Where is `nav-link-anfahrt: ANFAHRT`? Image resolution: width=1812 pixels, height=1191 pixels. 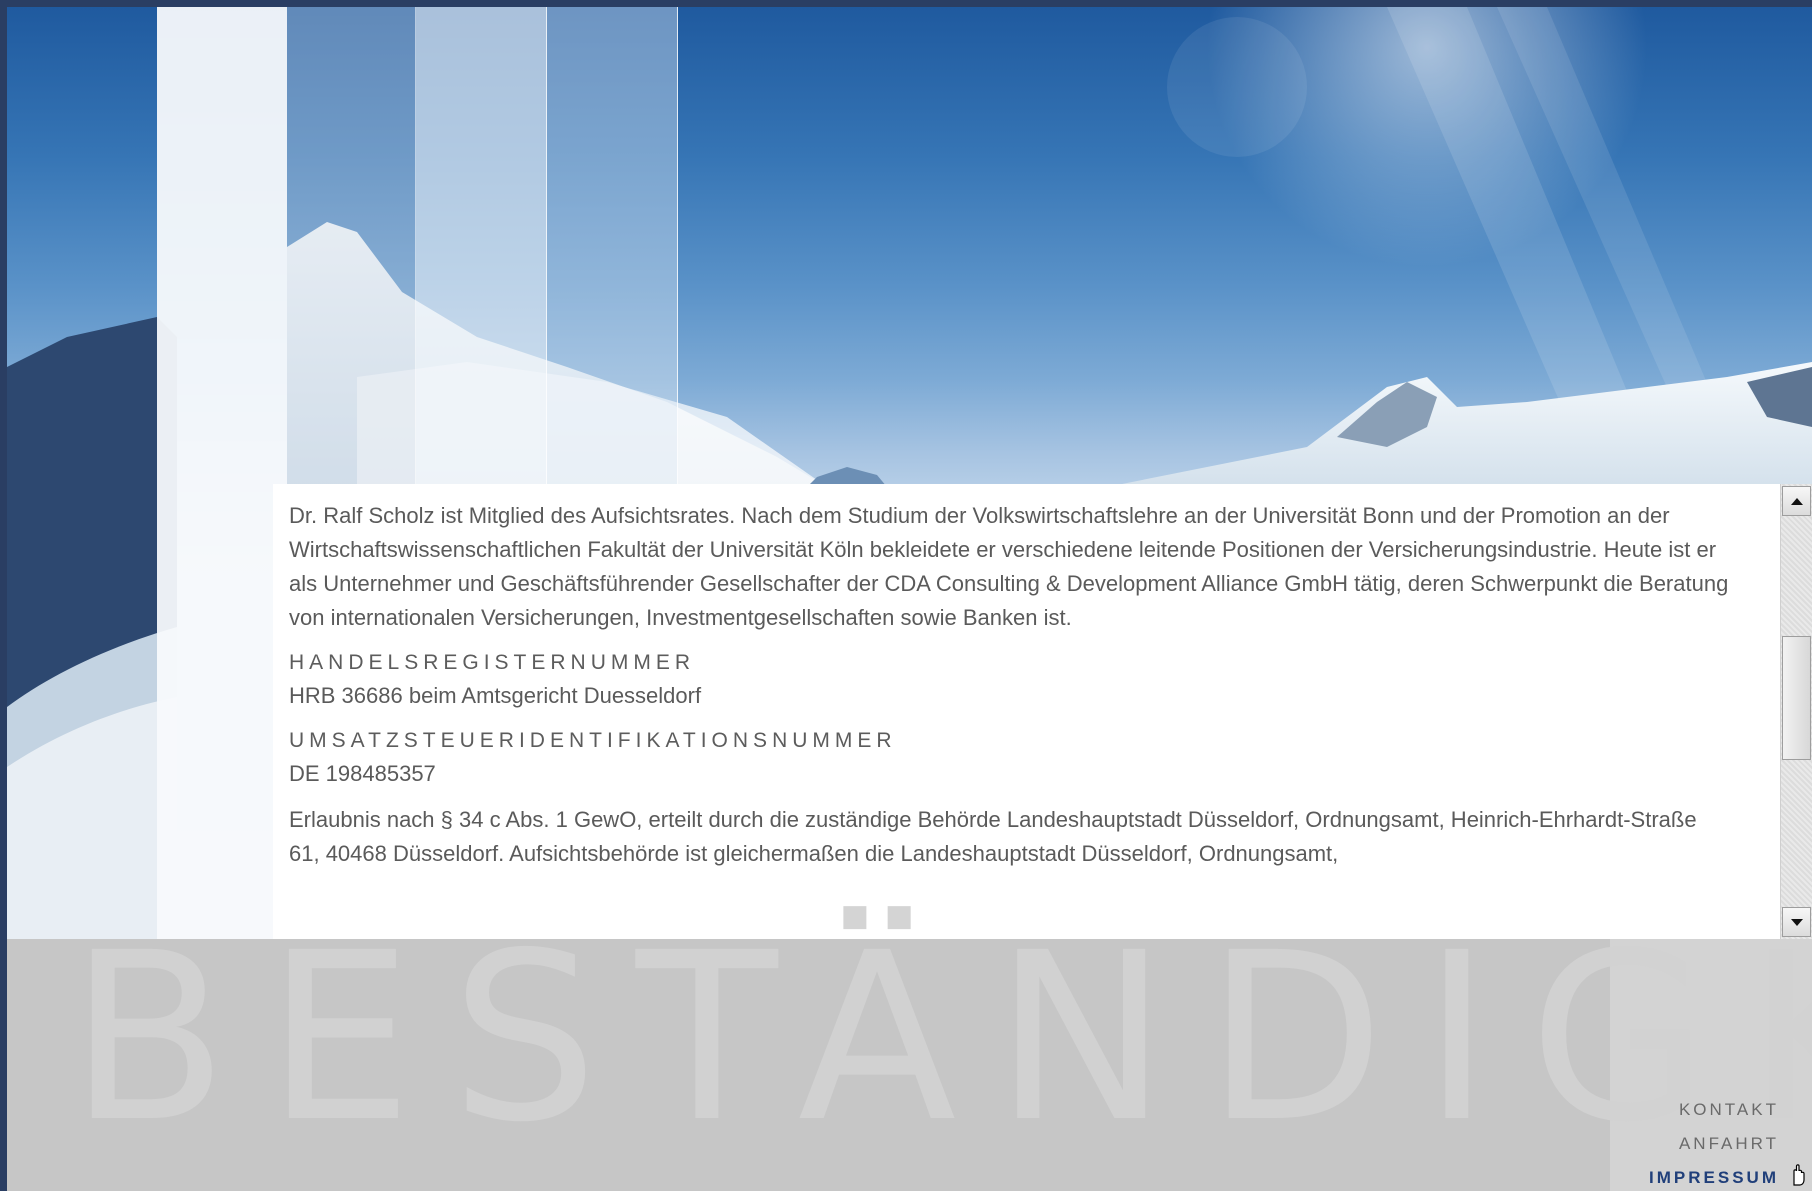 nav-link-anfahrt: ANFAHRT is located at coordinates (1714, 1144).